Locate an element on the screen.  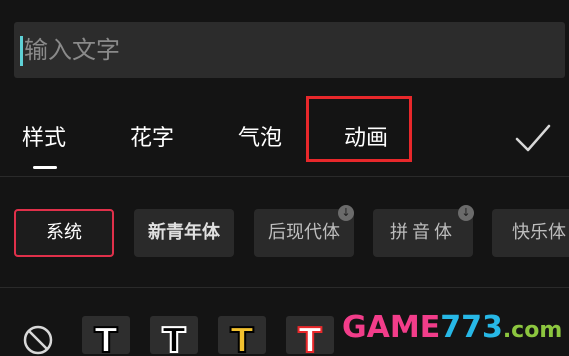
tab-fancy-text: 花字 is located at coordinates (152, 136).